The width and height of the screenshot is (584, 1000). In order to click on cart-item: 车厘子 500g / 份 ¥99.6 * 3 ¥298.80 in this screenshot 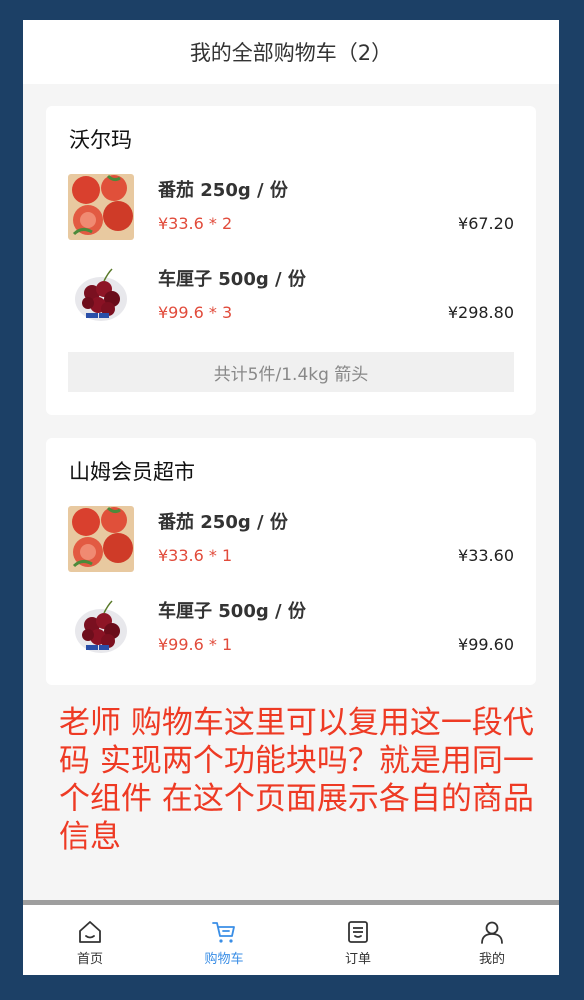, I will do `click(291, 297)`.